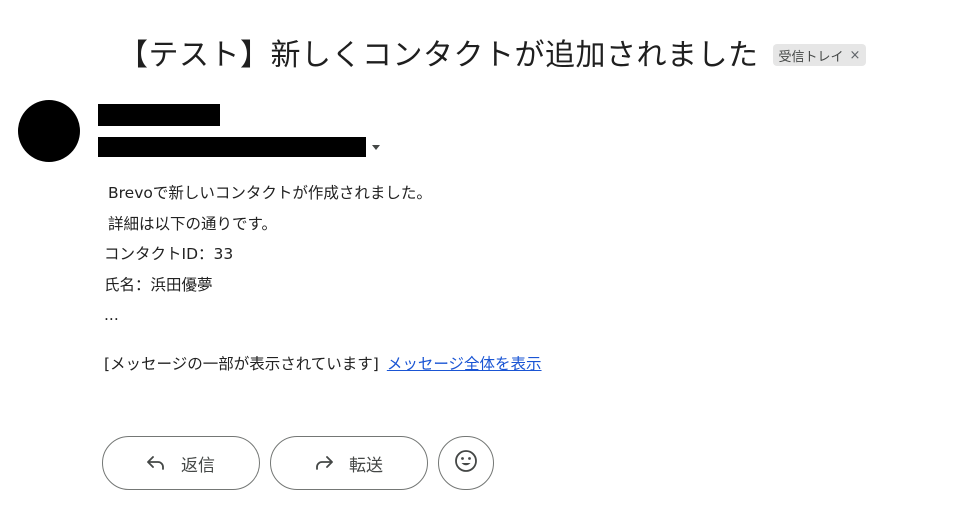  I want to click on reply-actions: 返信 転送, so click(298, 463).